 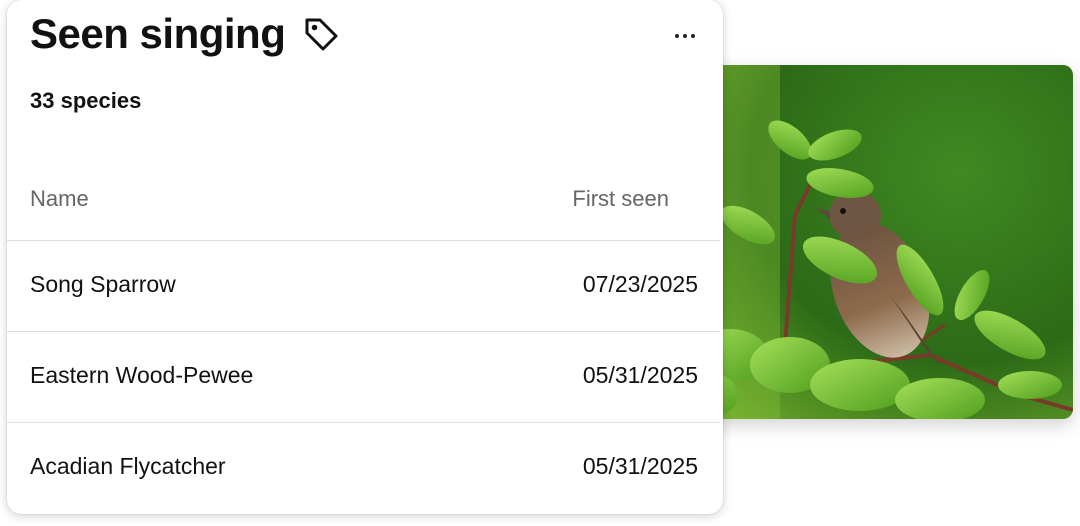 What do you see at coordinates (158, 33) in the screenshot?
I see `card-title: Seen singing` at bounding box center [158, 33].